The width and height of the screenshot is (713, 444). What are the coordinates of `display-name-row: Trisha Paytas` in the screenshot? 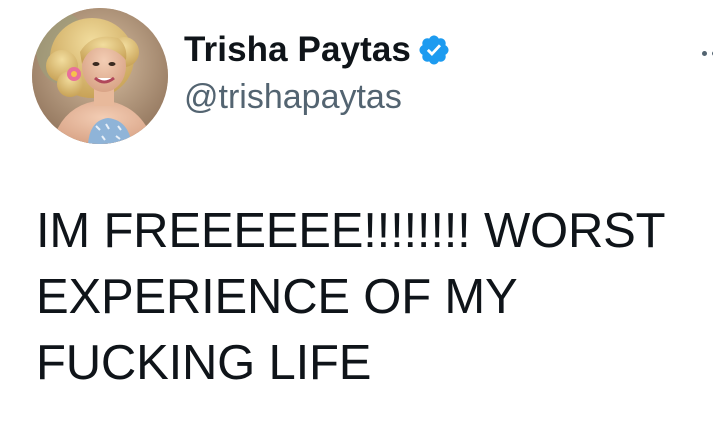 It's located at (317, 50).